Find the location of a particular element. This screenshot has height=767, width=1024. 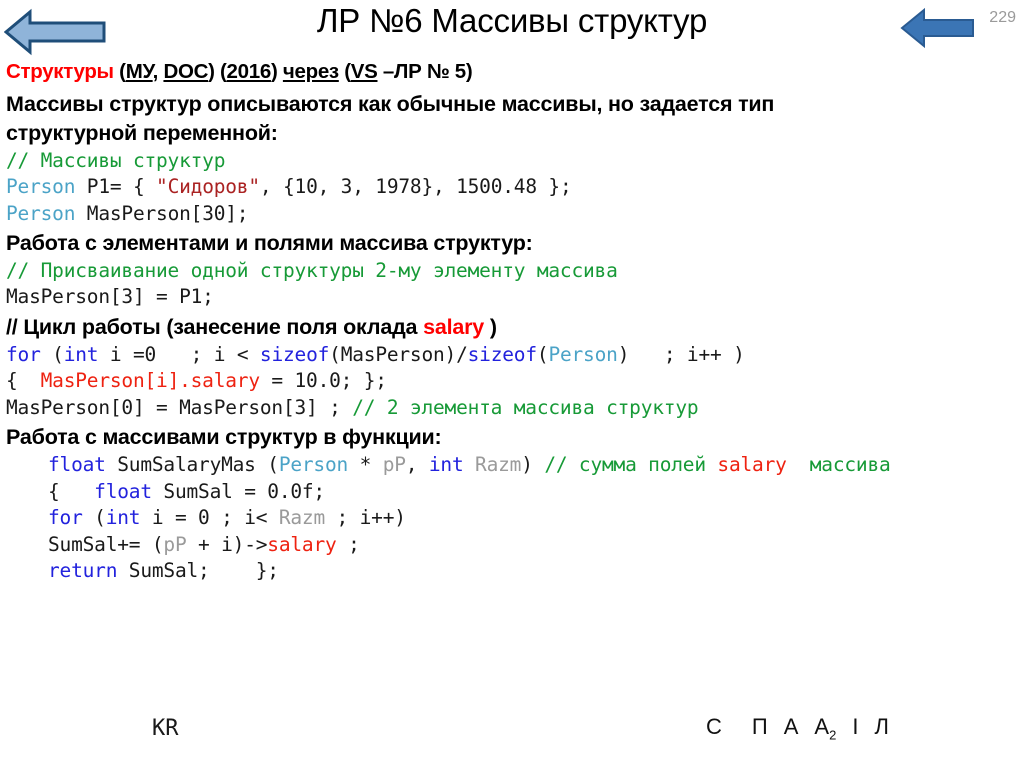

subtitle-part-4: ) ( is located at coordinates (217, 71).